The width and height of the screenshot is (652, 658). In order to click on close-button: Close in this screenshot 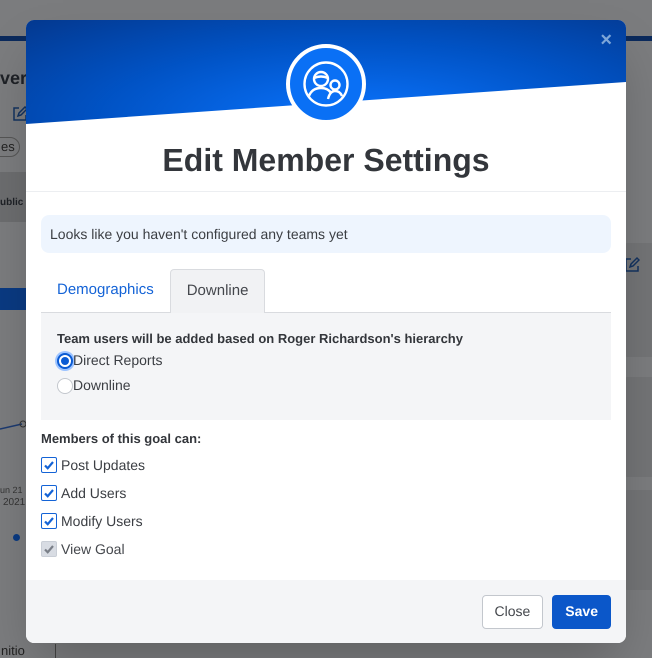, I will do `click(513, 611)`.